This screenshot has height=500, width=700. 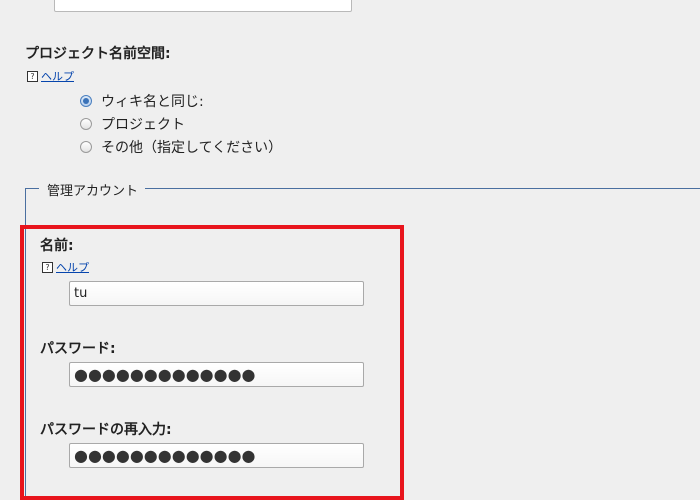 I want to click on project-namespace-label: プロジェクト名前空間:, so click(x=98, y=54).